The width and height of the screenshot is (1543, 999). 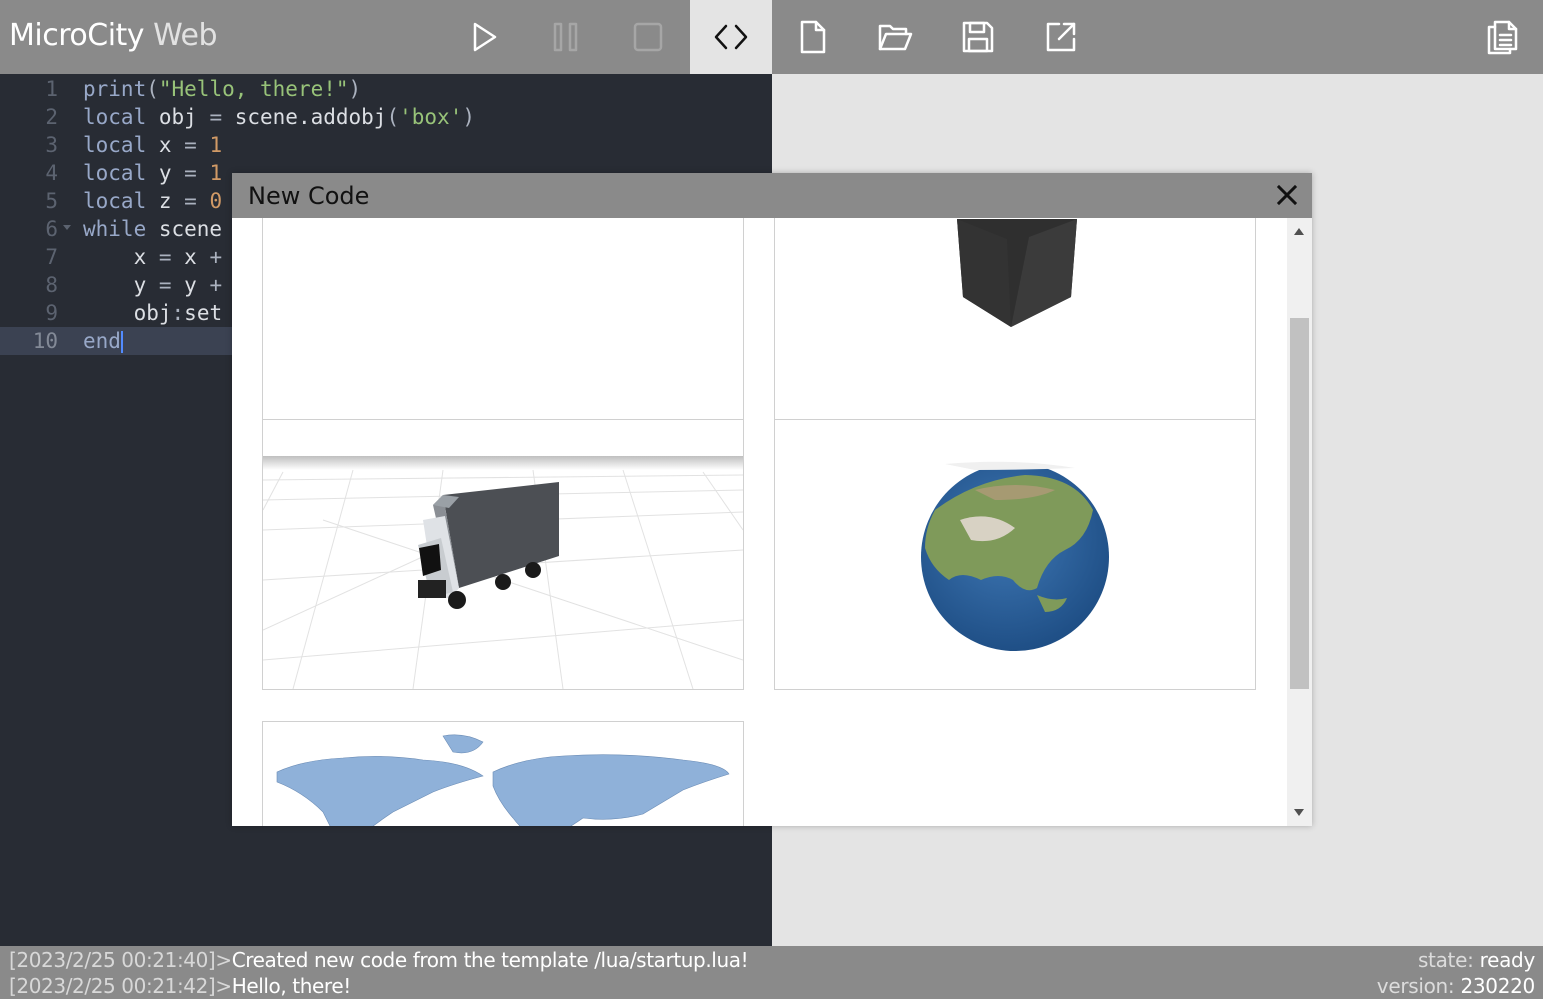 What do you see at coordinates (115, 229) in the screenshot?
I see `code-token: while` at bounding box center [115, 229].